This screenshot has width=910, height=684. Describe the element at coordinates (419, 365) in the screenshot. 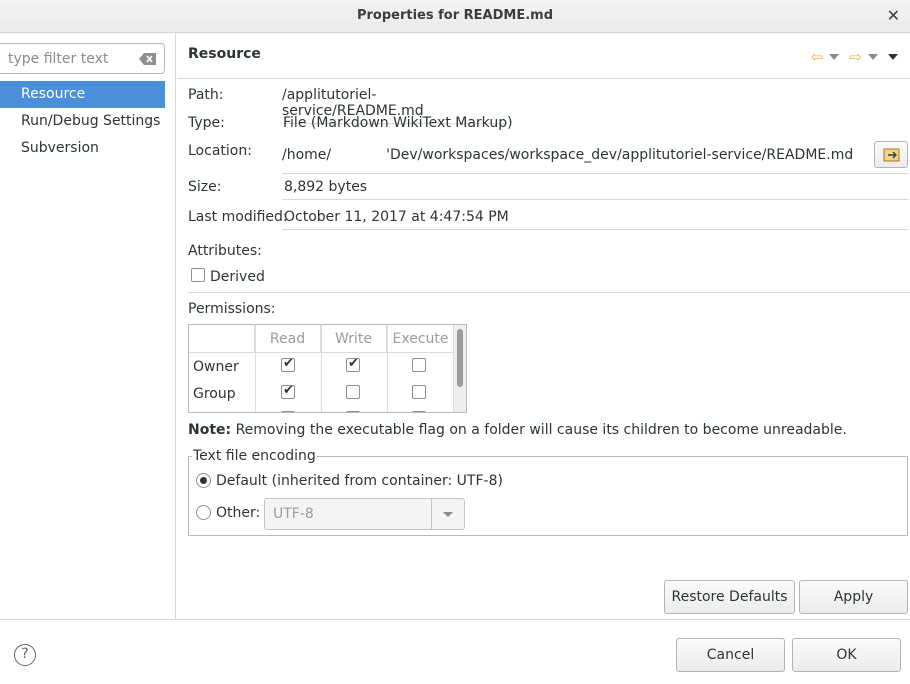

I see `owner-execute-checkbox` at that location.